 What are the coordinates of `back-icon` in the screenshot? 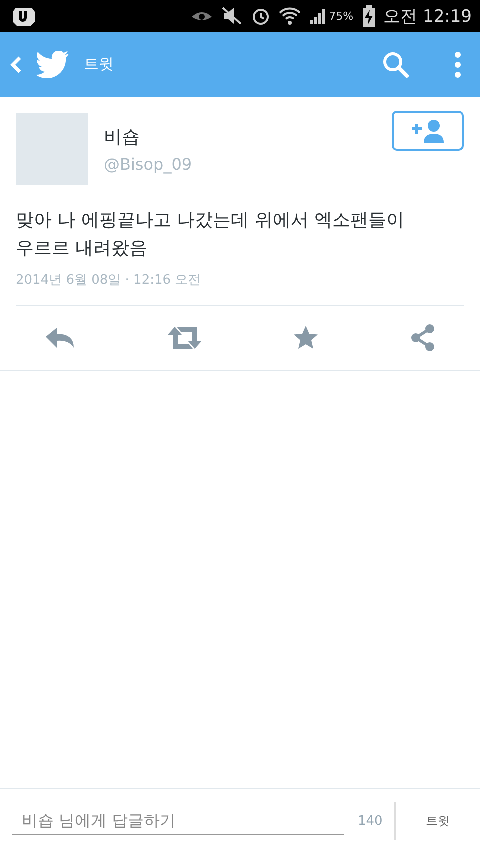 It's located at (16, 65).